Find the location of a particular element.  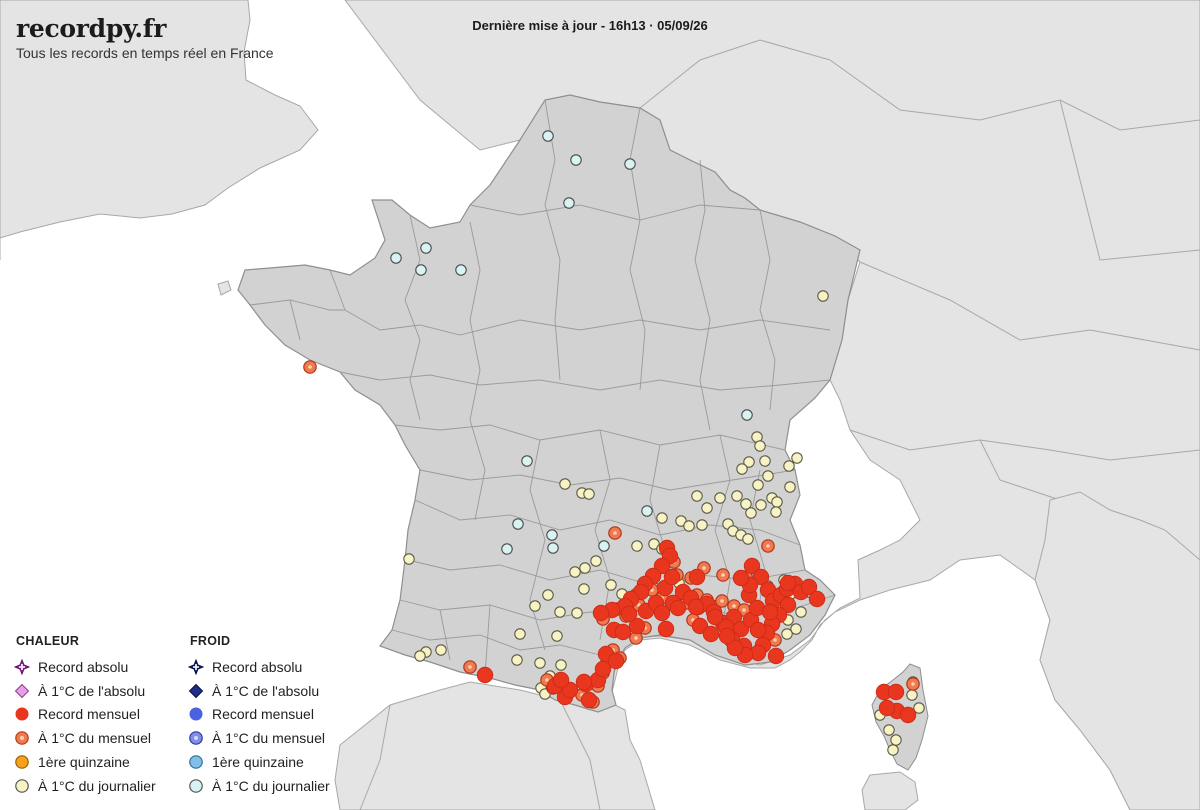

legend-cold-fortnight: 1ère quinzaine is located at coordinates (259, 762).